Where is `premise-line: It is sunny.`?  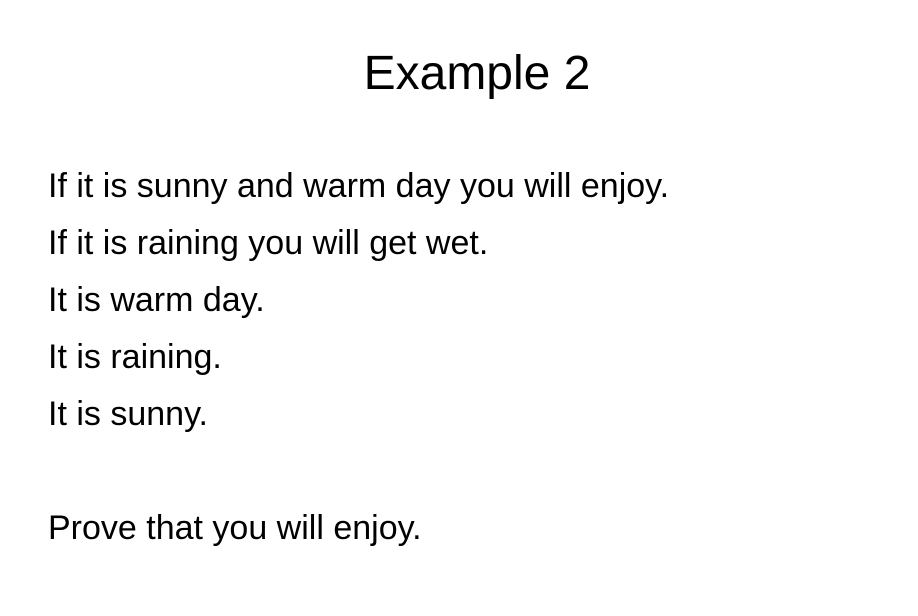
premise-line: It is sunny. is located at coordinates (128, 414).